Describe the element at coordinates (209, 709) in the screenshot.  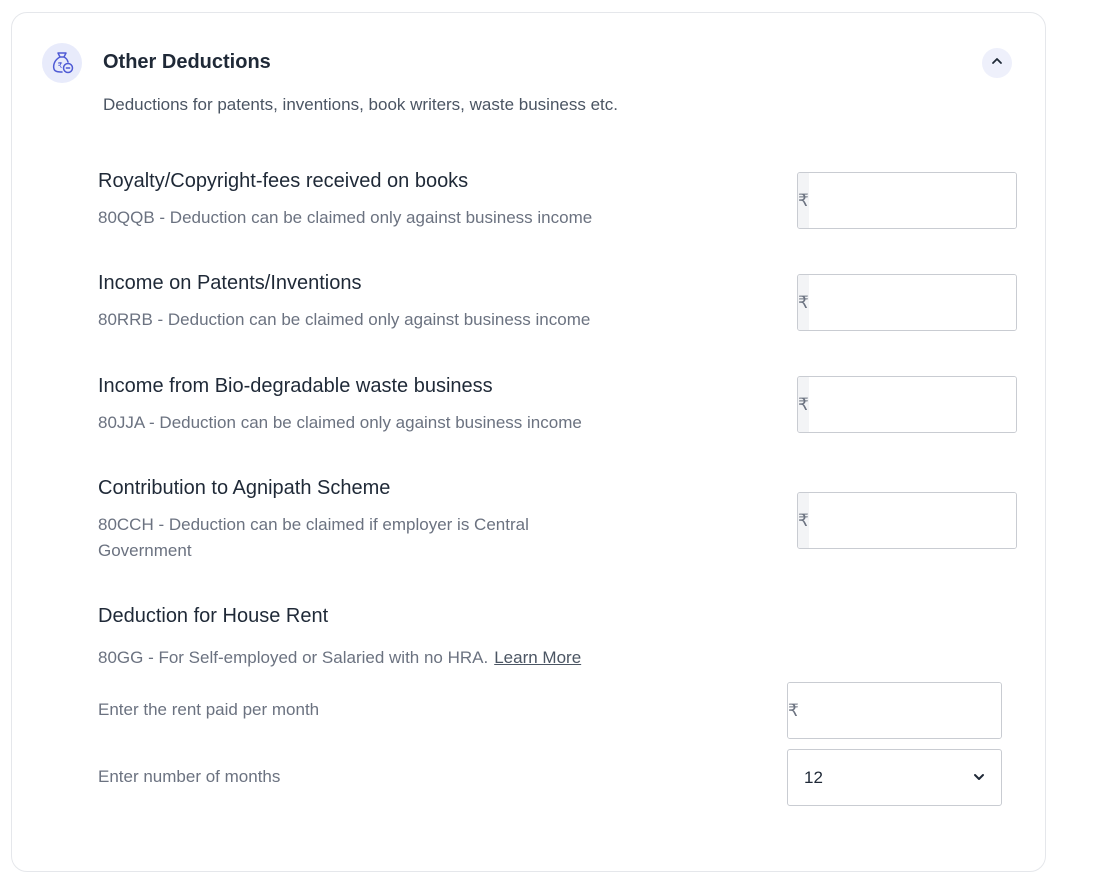
I see `rent-label: Enter the rent paid per month` at that location.